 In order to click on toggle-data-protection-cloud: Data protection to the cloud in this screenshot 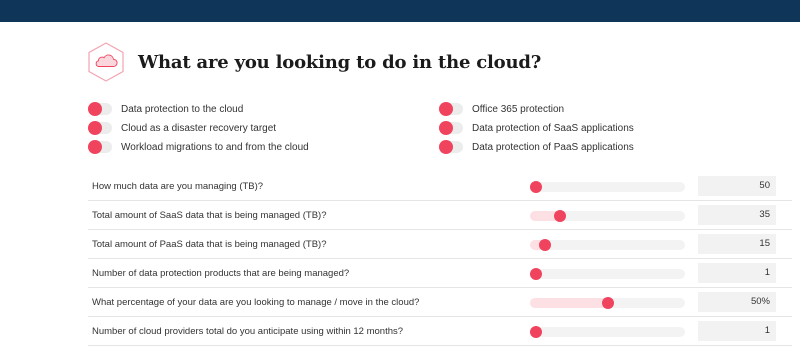, I will do `click(165, 109)`.